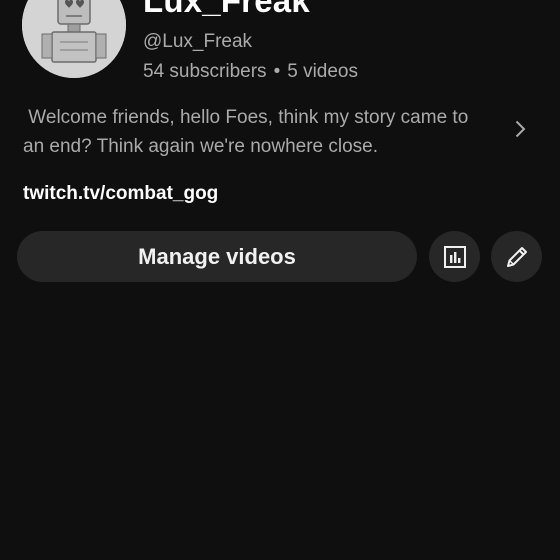 The height and width of the screenshot is (560, 560). I want to click on pencil-icon, so click(516, 256).